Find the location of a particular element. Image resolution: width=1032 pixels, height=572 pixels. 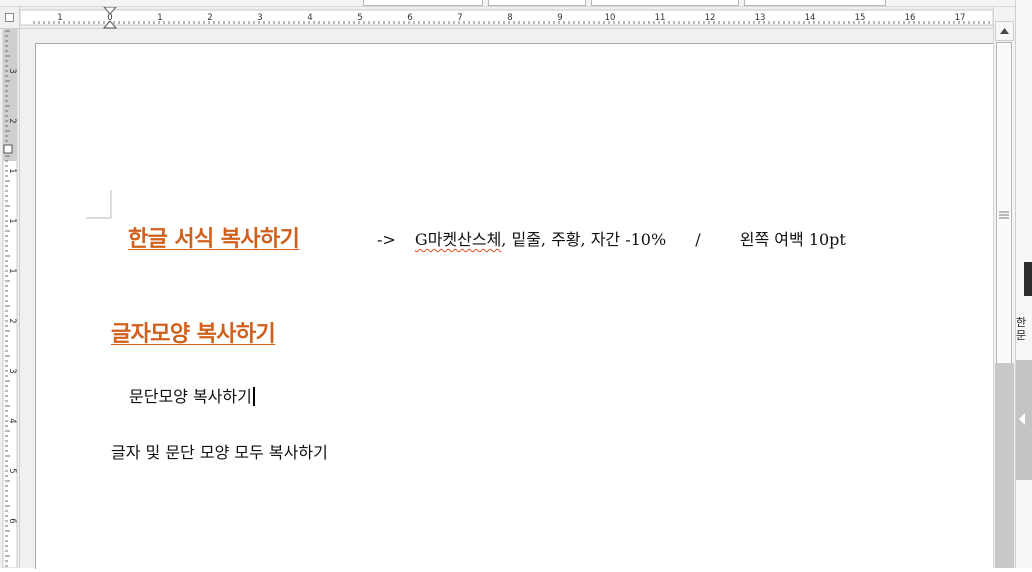

paragraph-margin-mark-icon is located at coordinates (99, 204).